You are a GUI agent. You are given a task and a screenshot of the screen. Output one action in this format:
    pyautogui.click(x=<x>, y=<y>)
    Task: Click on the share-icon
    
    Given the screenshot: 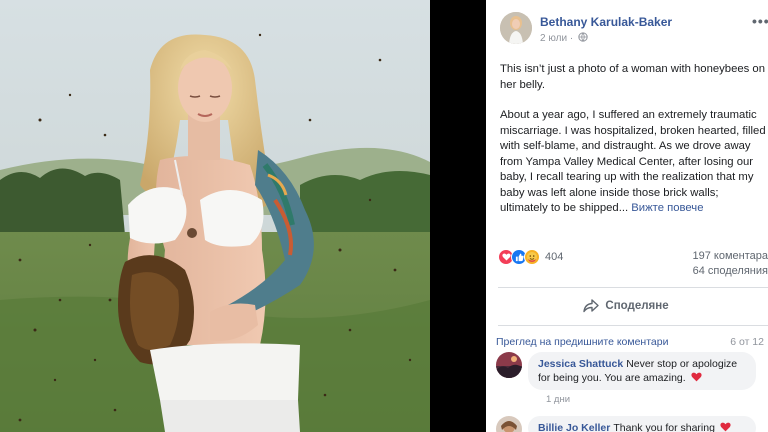 What is the action you would take?
    pyautogui.click(x=591, y=306)
    